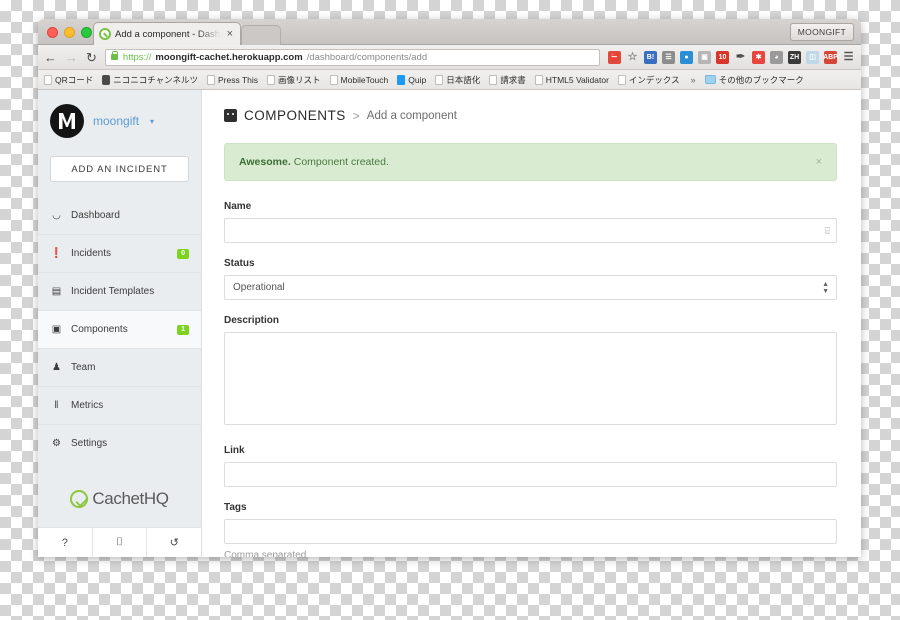 The image size is (900, 620). Describe the element at coordinates (119, 215) in the screenshot. I see `sidebar-item-dashboard: ◡ Dashboard` at that location.